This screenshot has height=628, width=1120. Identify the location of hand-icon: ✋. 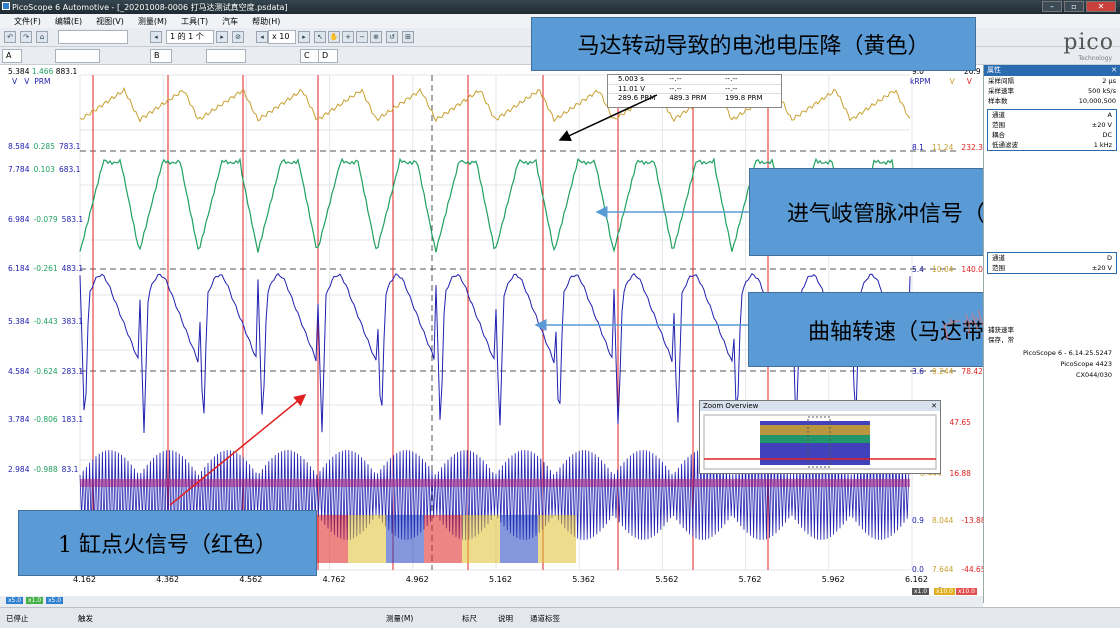
(334, 37).